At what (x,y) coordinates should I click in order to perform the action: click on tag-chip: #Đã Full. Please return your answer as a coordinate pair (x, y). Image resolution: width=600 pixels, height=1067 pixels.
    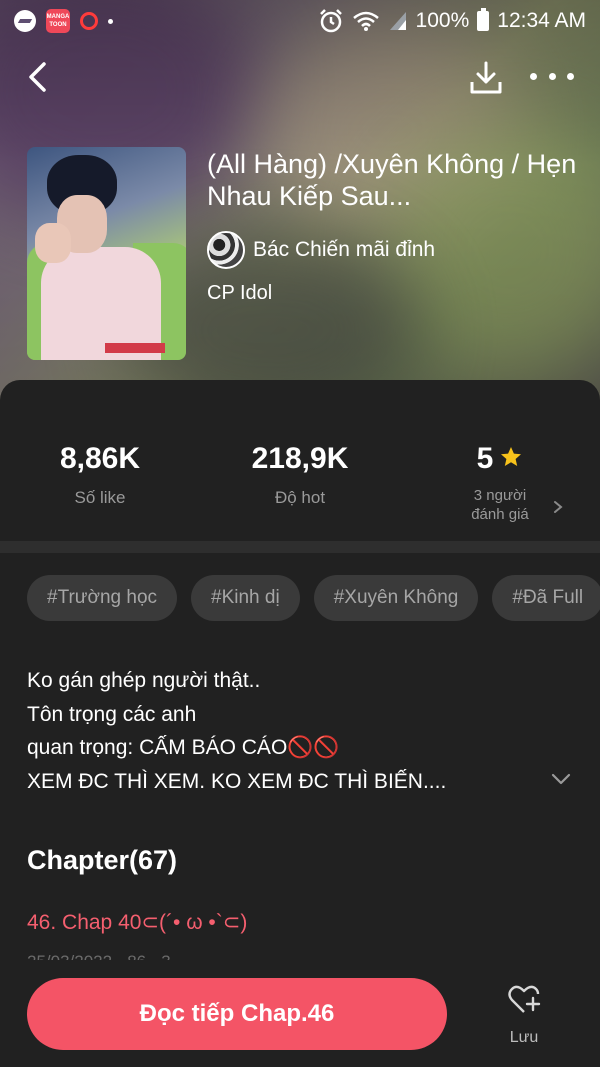
    Looking at the image, I should click on (546, 598).